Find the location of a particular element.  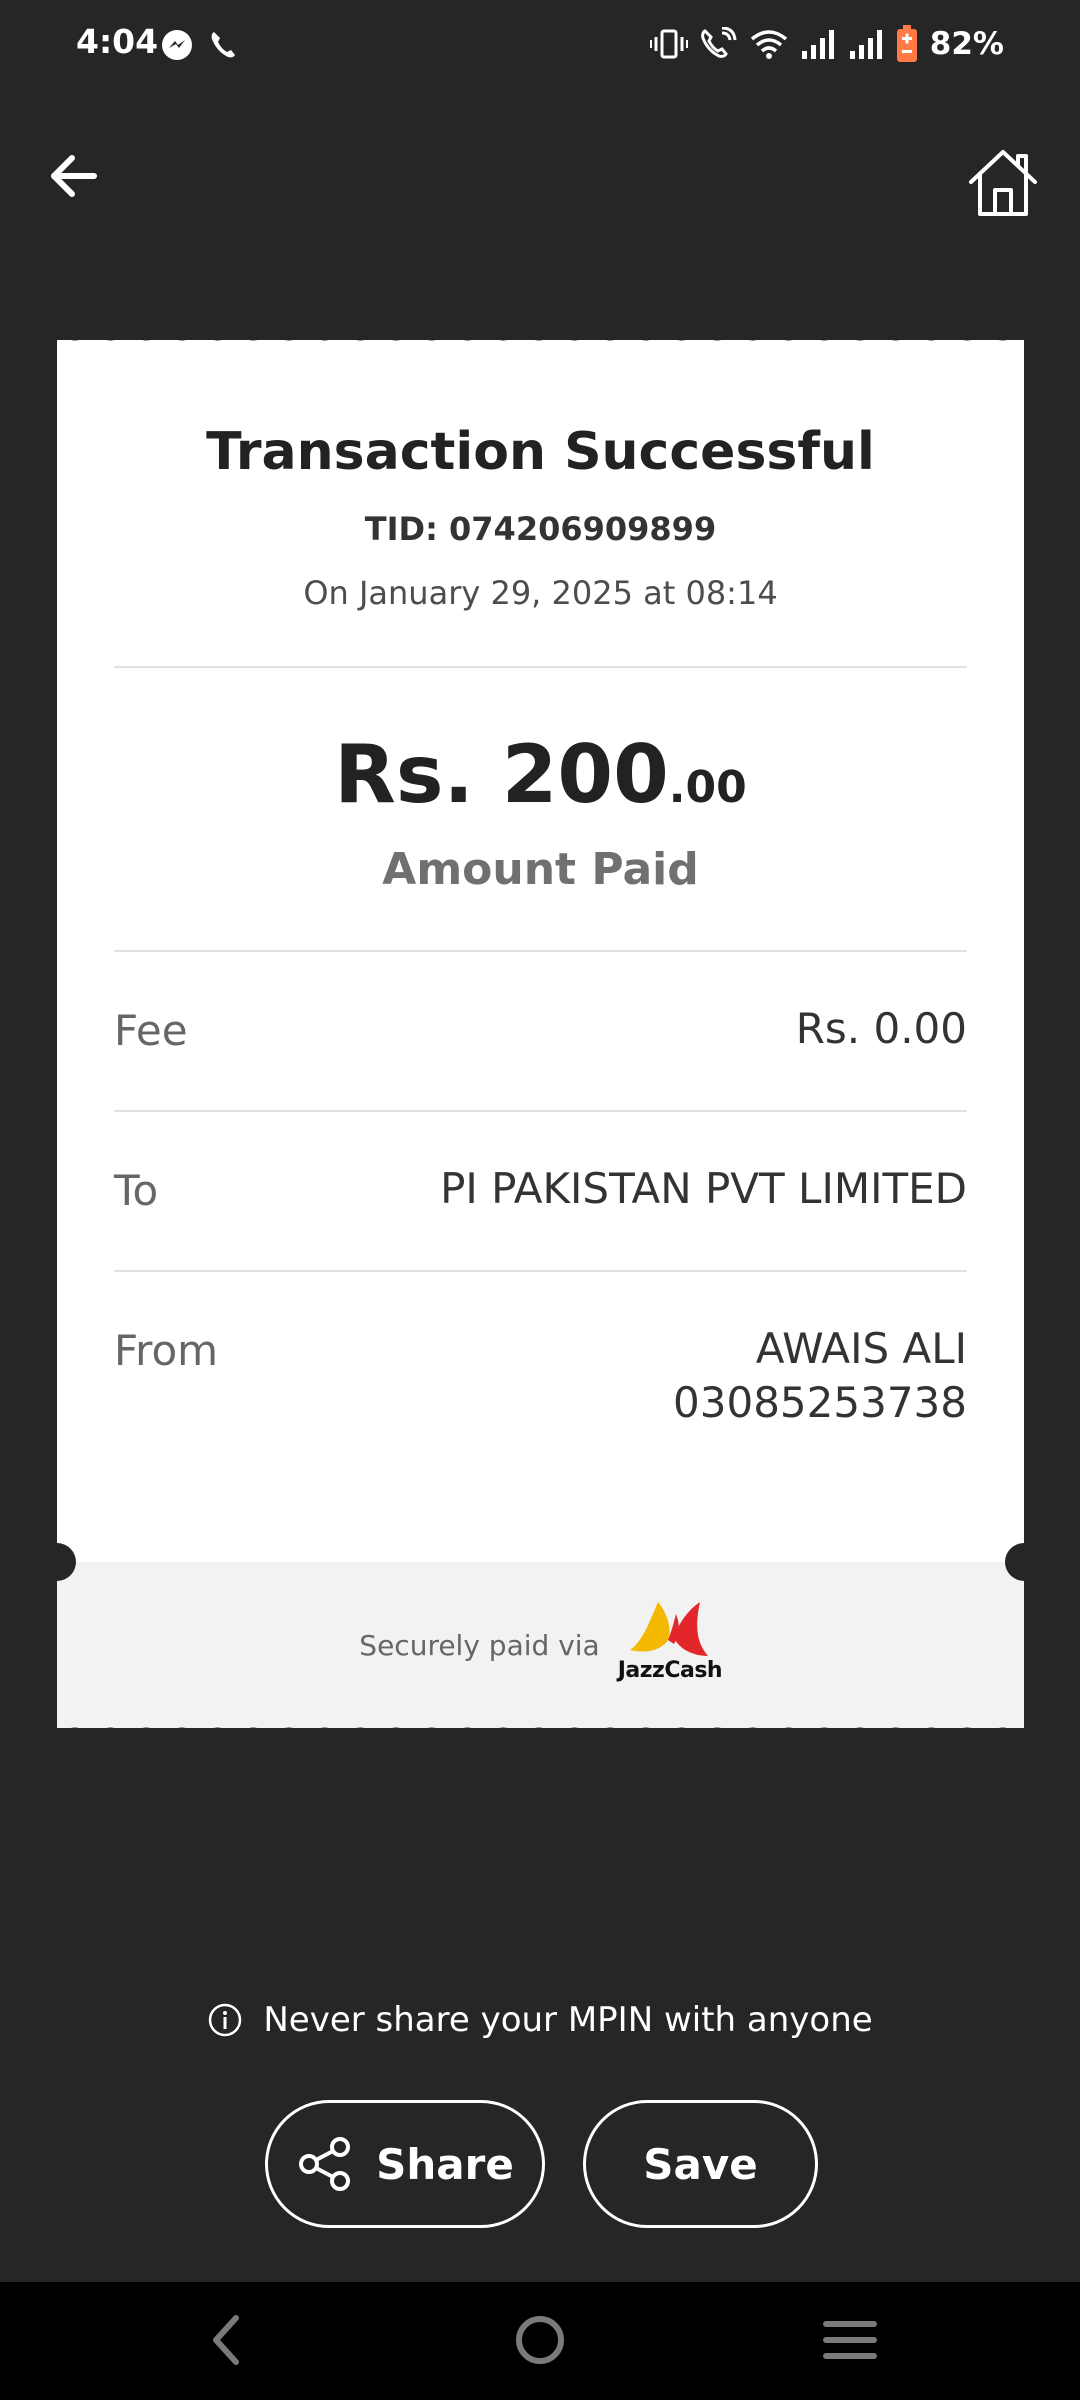

amount-cents: .00 is located at coordinates (707, 787).